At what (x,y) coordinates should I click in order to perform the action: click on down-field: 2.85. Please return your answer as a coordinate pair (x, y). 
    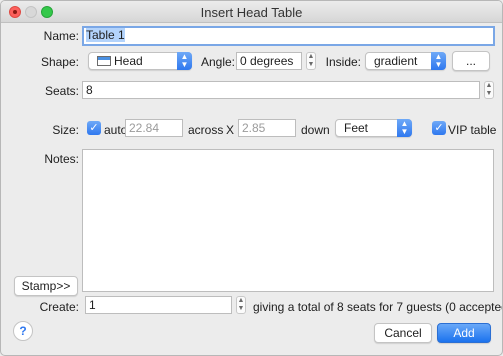
    Looking at the image, I should click on (267, 128).